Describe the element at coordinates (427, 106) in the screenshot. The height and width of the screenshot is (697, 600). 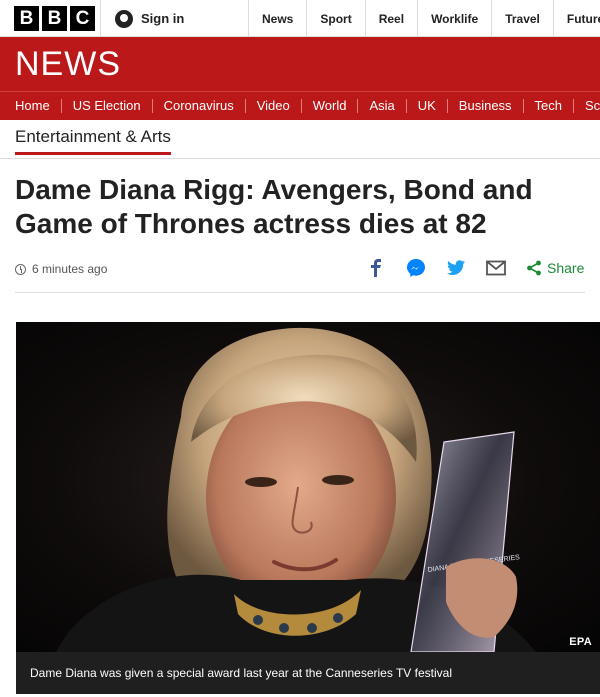
I see `section-nav-uk: UK` at that location.